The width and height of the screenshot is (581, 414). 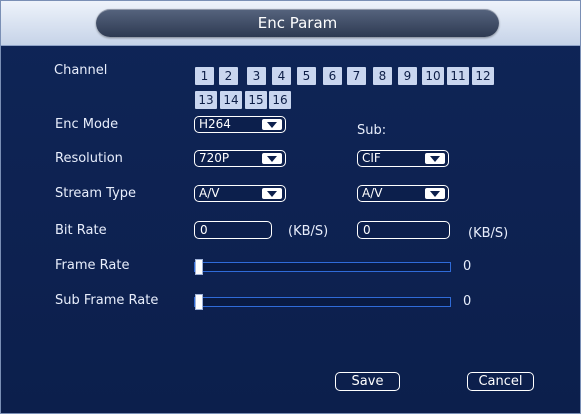 What do you see at coordinates (403, 158) in the screenshot?
I see `sub-resolution-select: CIF` at bounding box center [403, 158].